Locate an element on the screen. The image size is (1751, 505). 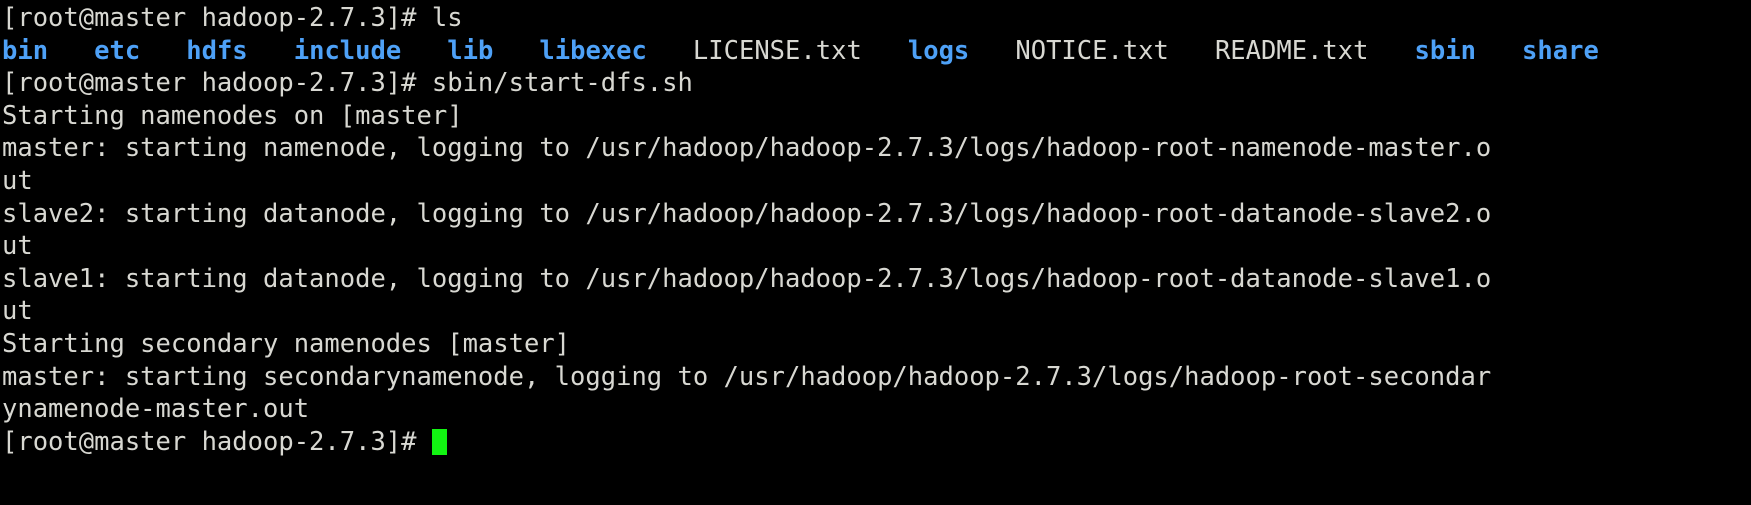
terminal-line: [root@master hadoop-2.7.3]# ls is located at coordinates (876, 18).